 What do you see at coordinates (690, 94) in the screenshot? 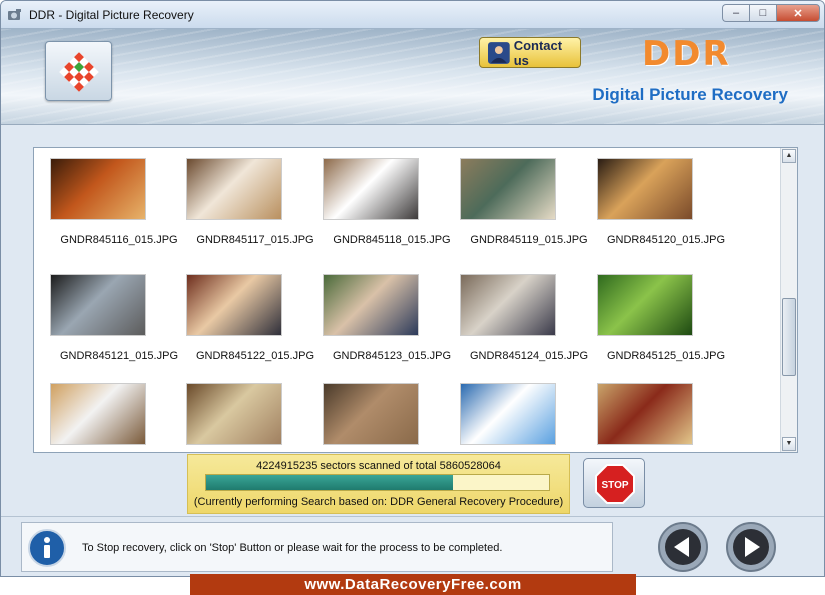
I see `brand-subtitle: Digital Picture Recovery` at bounding box center [690, 94].